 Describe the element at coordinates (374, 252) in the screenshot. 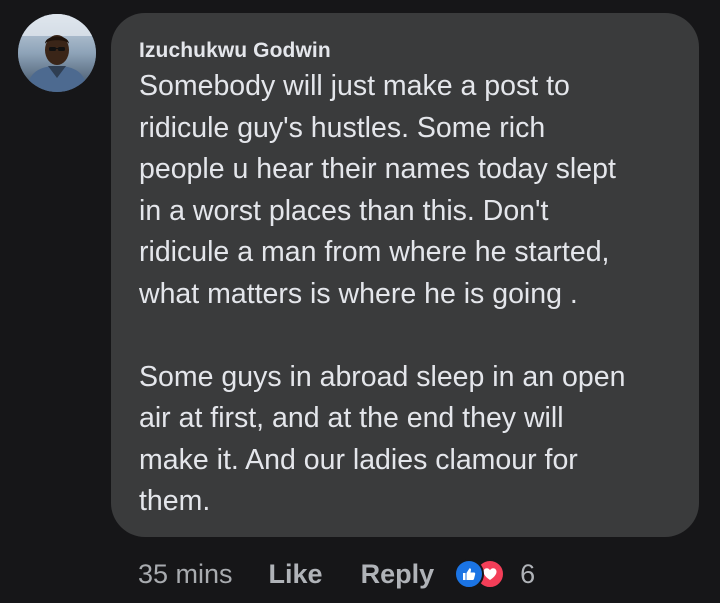

I see `comment-line: ridicule a man from where he started,` at that location.